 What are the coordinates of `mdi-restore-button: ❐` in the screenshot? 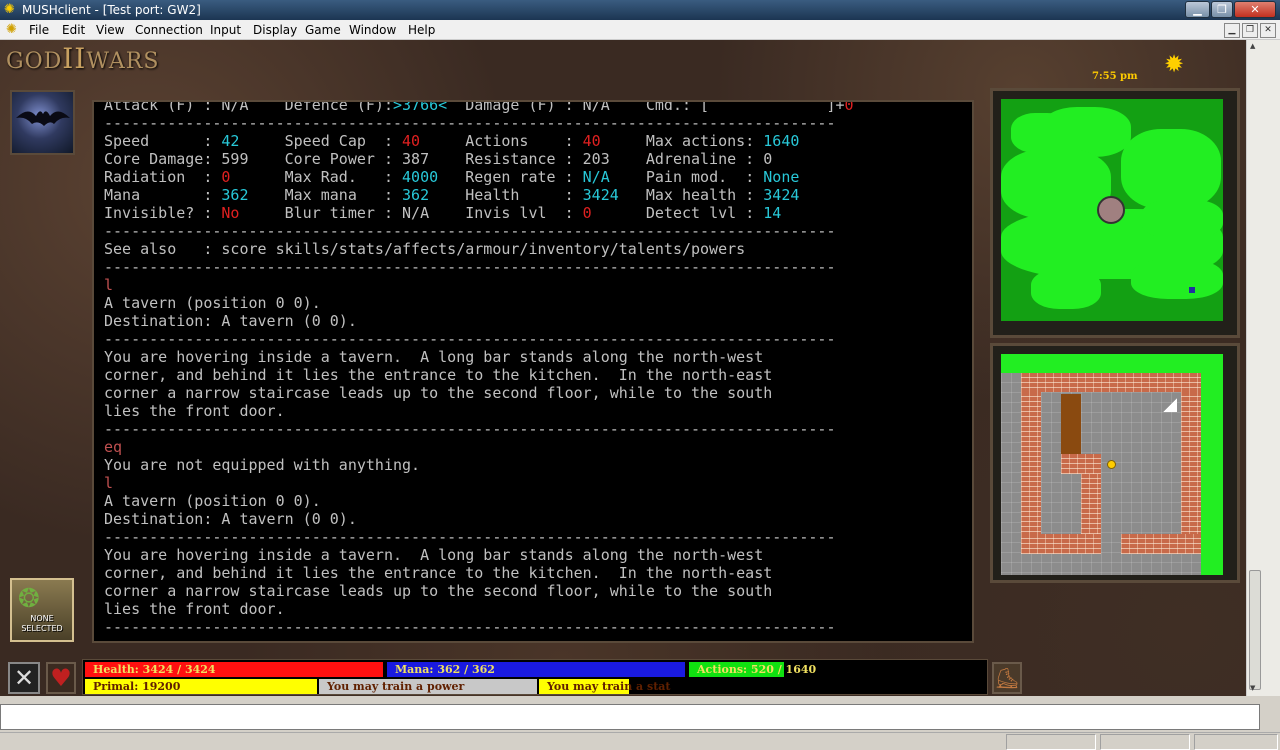 It's located at (1250, 30).